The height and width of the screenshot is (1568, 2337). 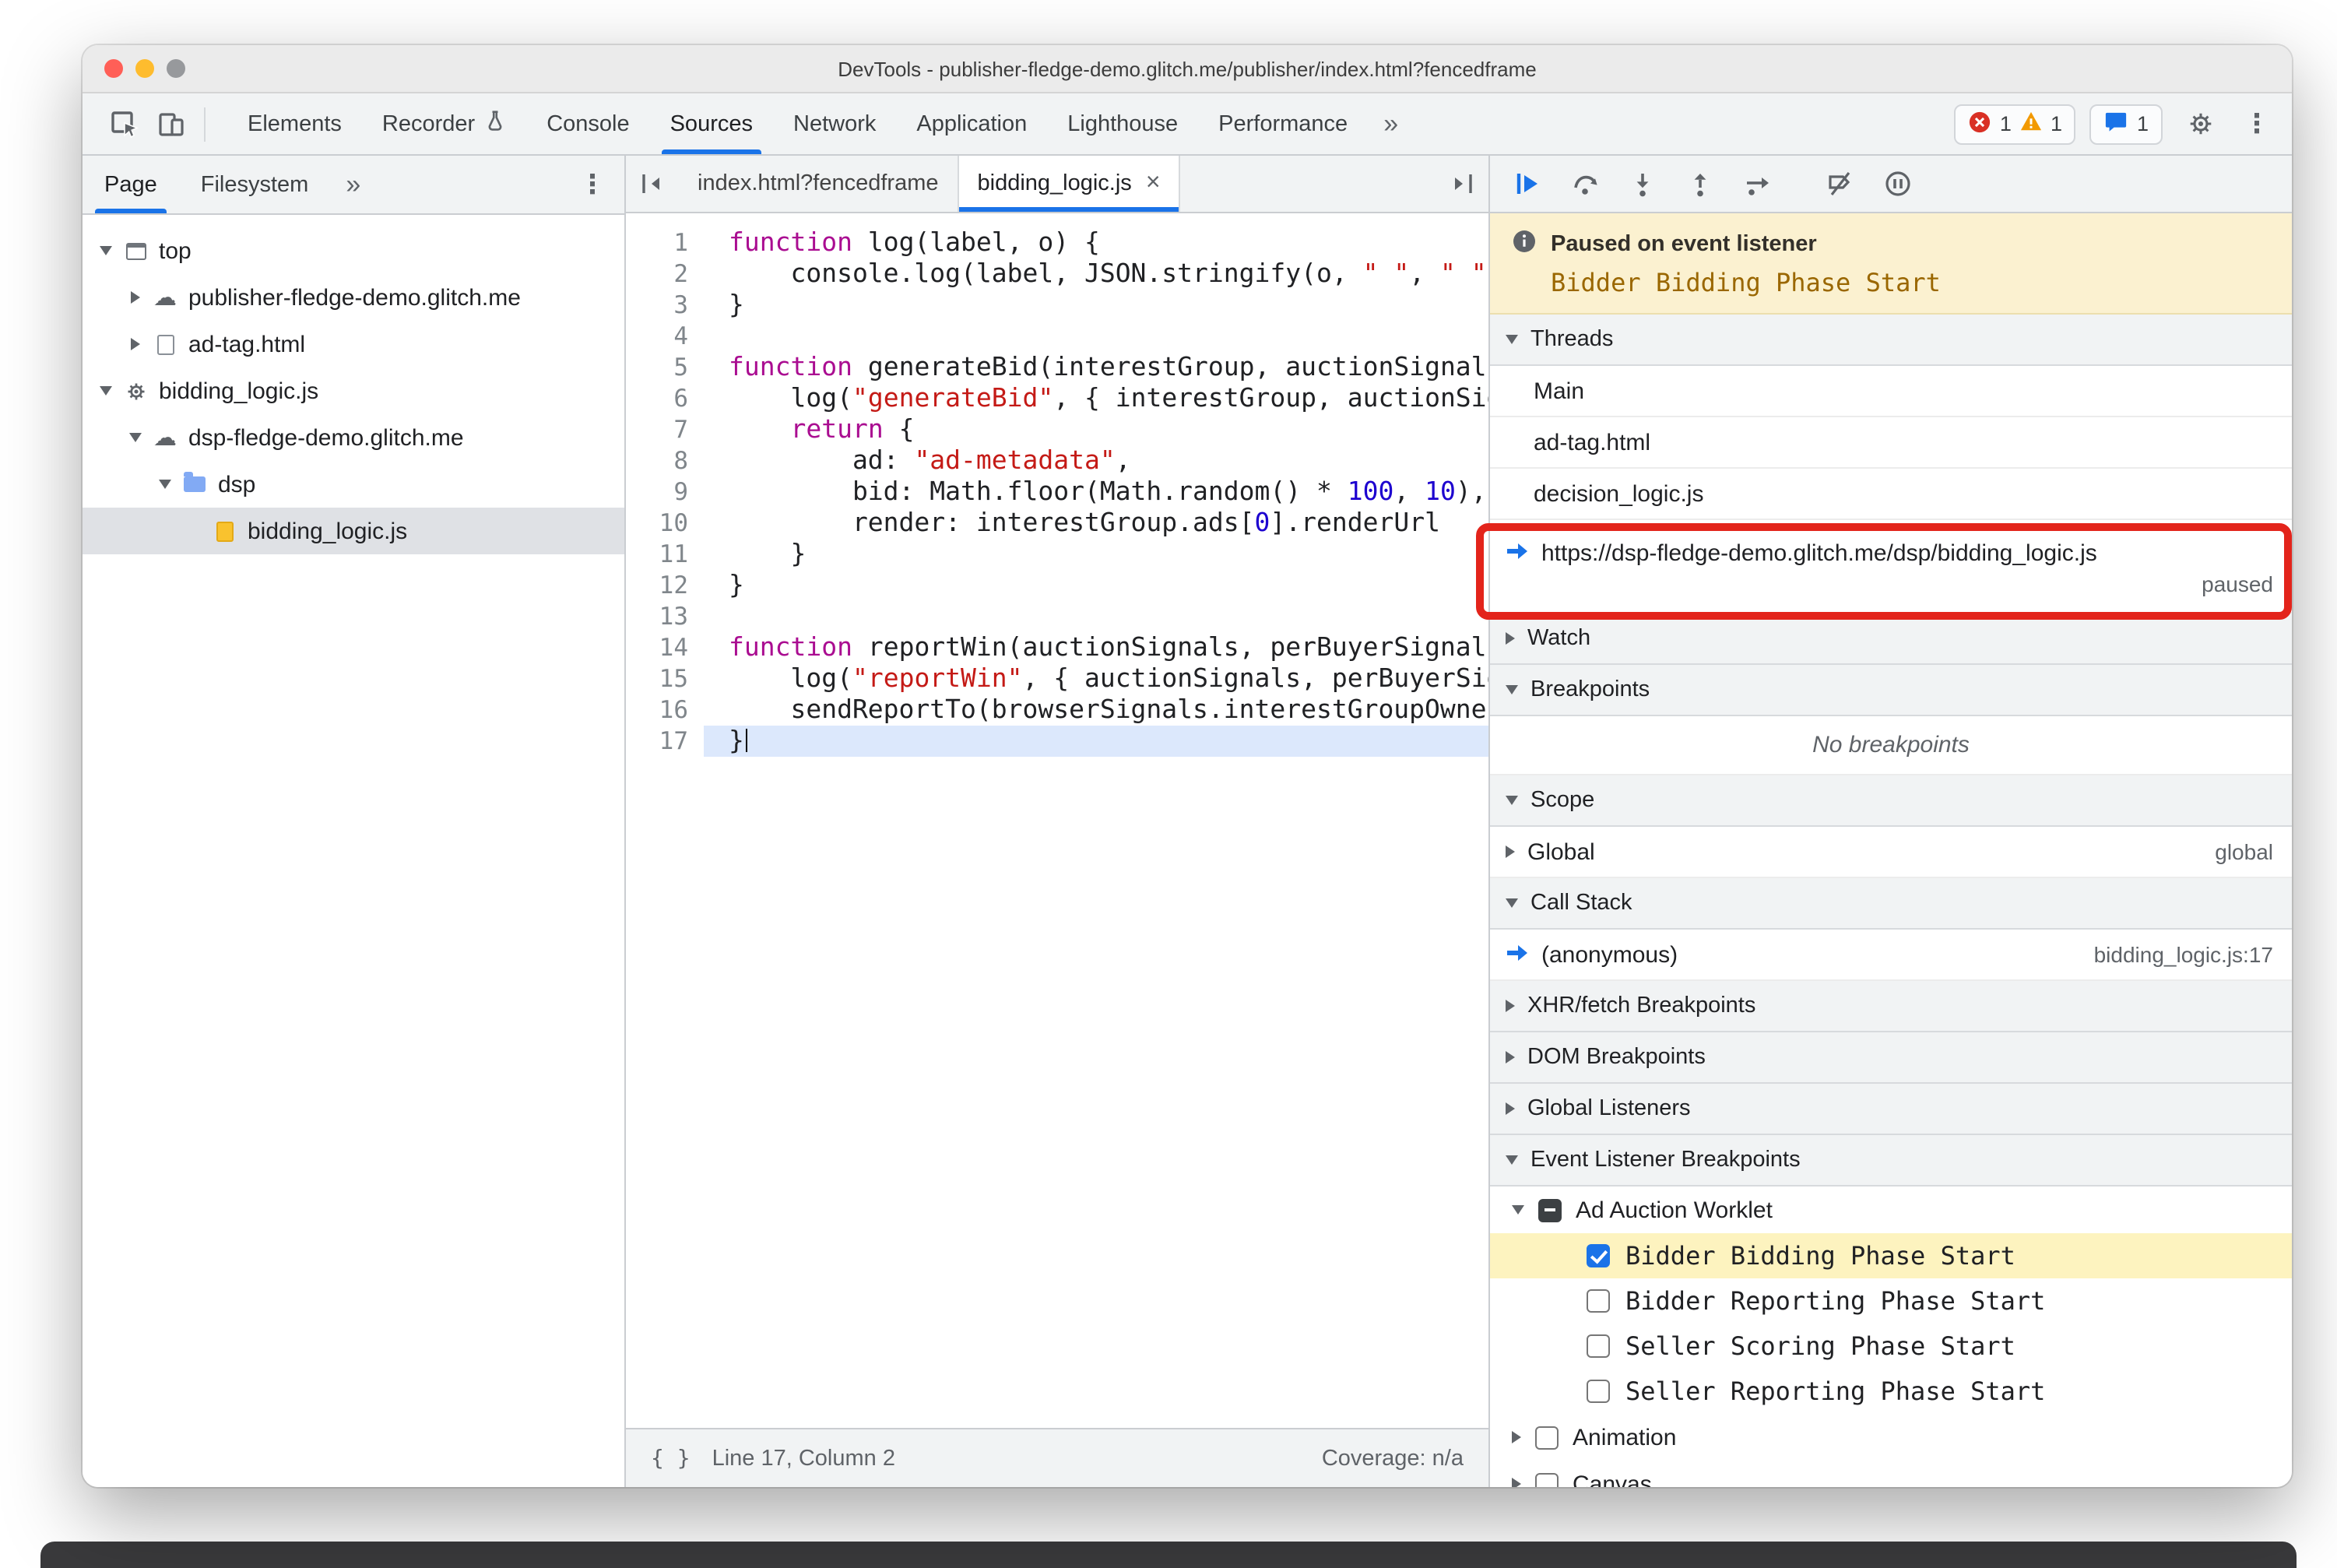 What do you see at coordinates (665, 710) in the screenshot?
I see `line-number: 16` at bounding box center [665, 710].